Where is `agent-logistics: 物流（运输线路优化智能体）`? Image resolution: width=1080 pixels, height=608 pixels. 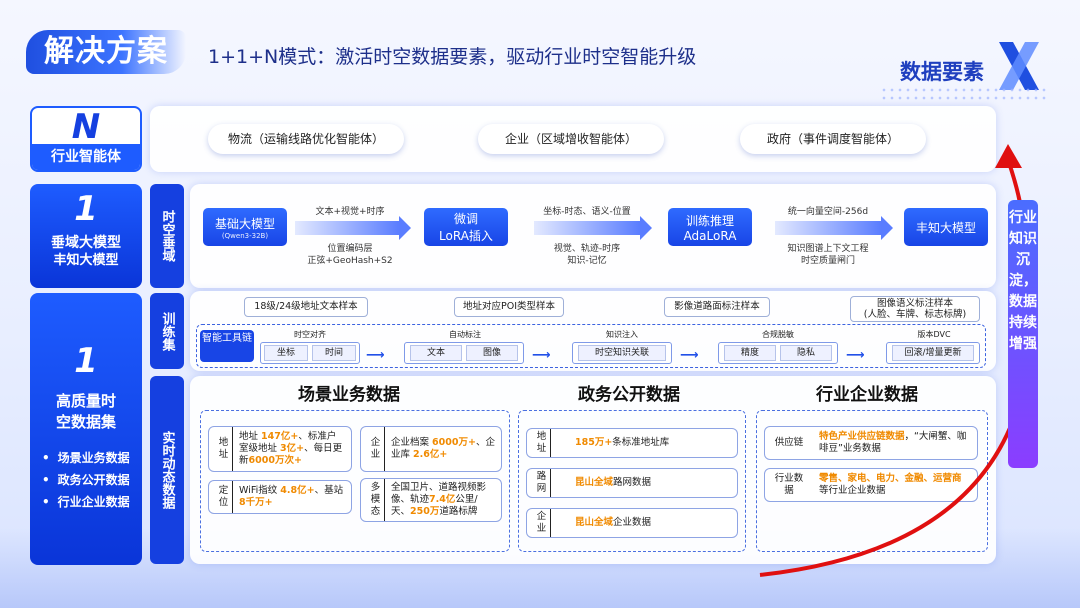 agent-logistics: 物流（运输线路优化智能体） is located at coordinates (306, 139).